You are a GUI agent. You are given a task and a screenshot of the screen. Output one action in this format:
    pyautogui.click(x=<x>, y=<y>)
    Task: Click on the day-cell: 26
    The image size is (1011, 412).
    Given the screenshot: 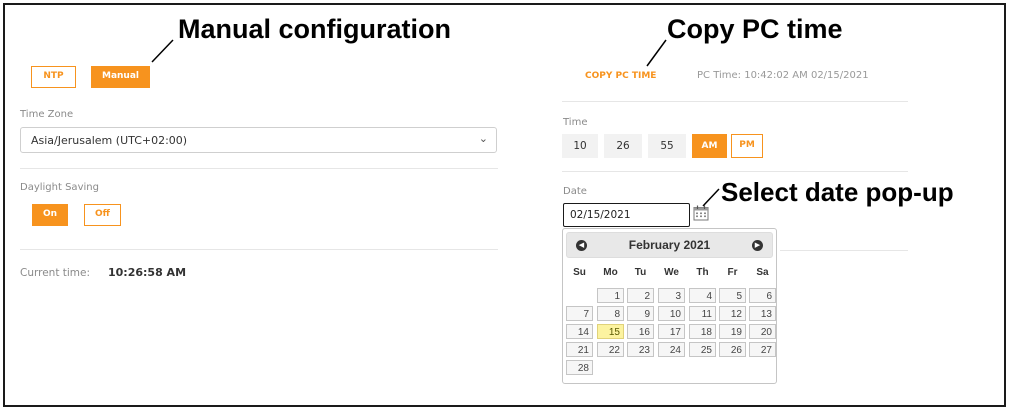 What is the action you would take?
    pyautogui.click(x=732, y=349)
    